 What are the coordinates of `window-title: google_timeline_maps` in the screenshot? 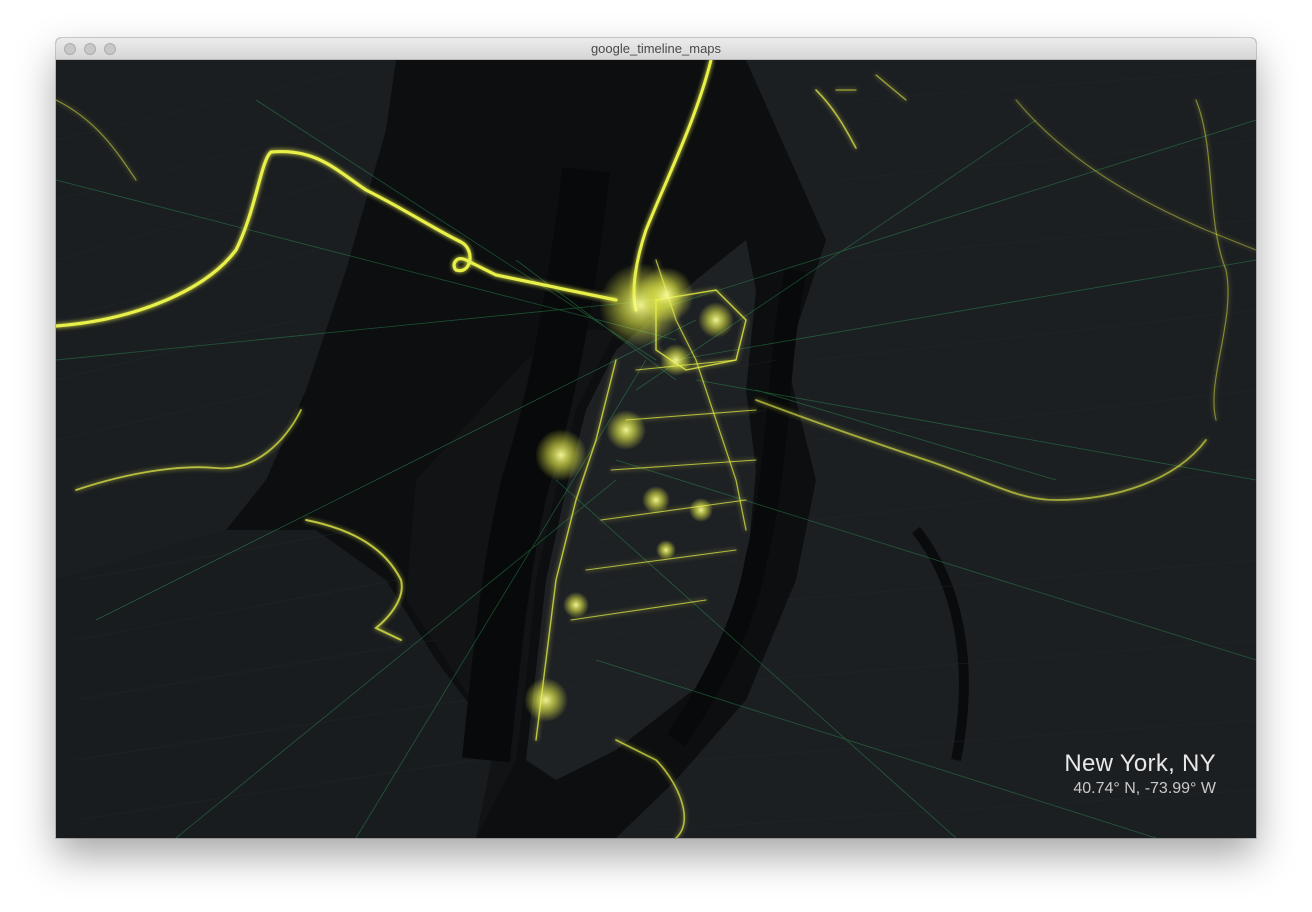 It's located at (656, 48).